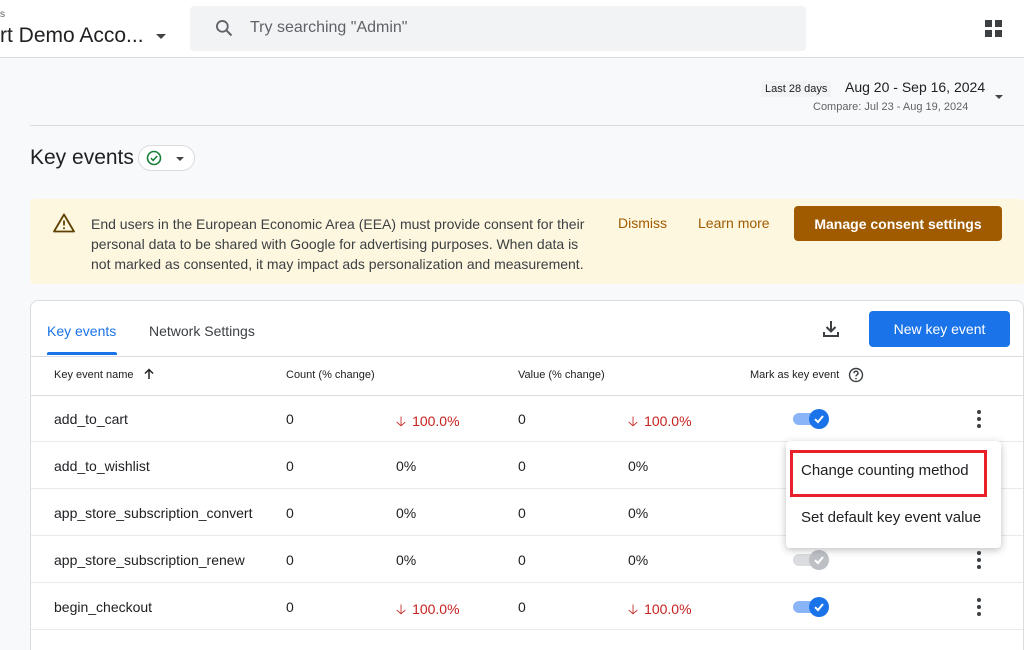 Image resolution: width=1024 pixels, height=650 pixels. Describe the element at coordinates (161, 36) in the screenshot. I see `account-dropdown-icon` at that location.